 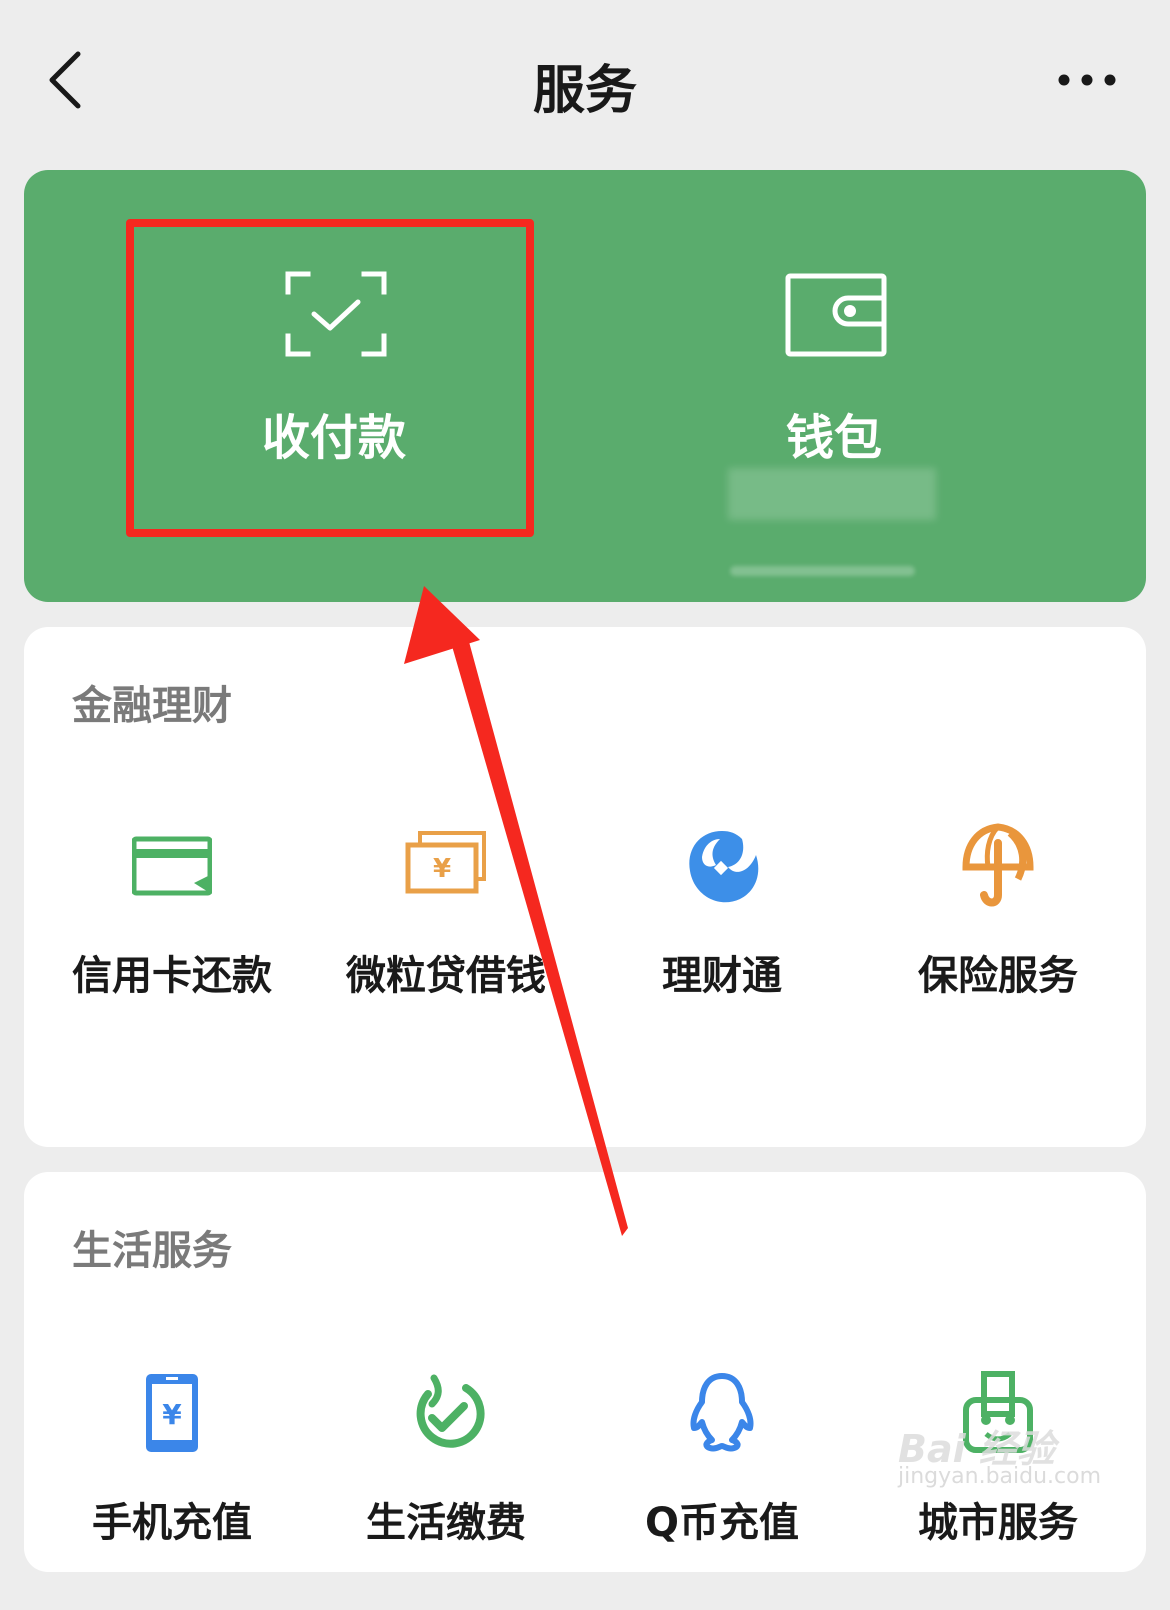 What do you see at coordinates (172, 943) in the screenshot?
I see `credit-card-repay-tile: 信用卡还款` at bounding box center [172, 943].